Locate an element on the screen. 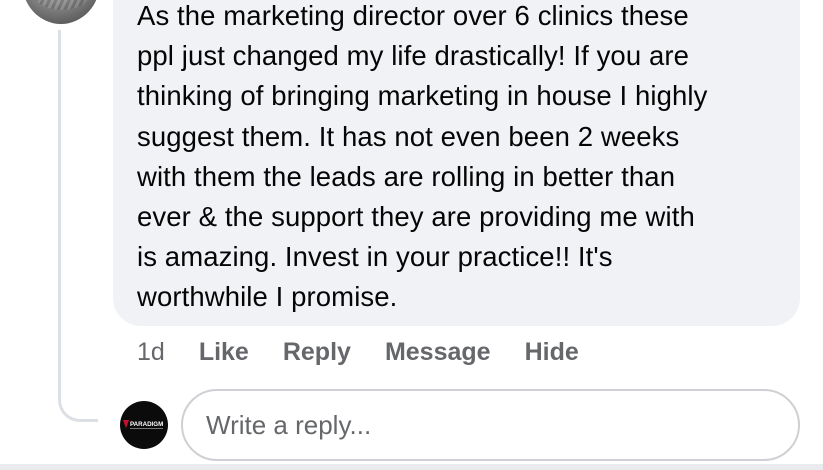 The image size is (823, 470). reply-avatar: PARADIGM is located at coordinates (144, 425).